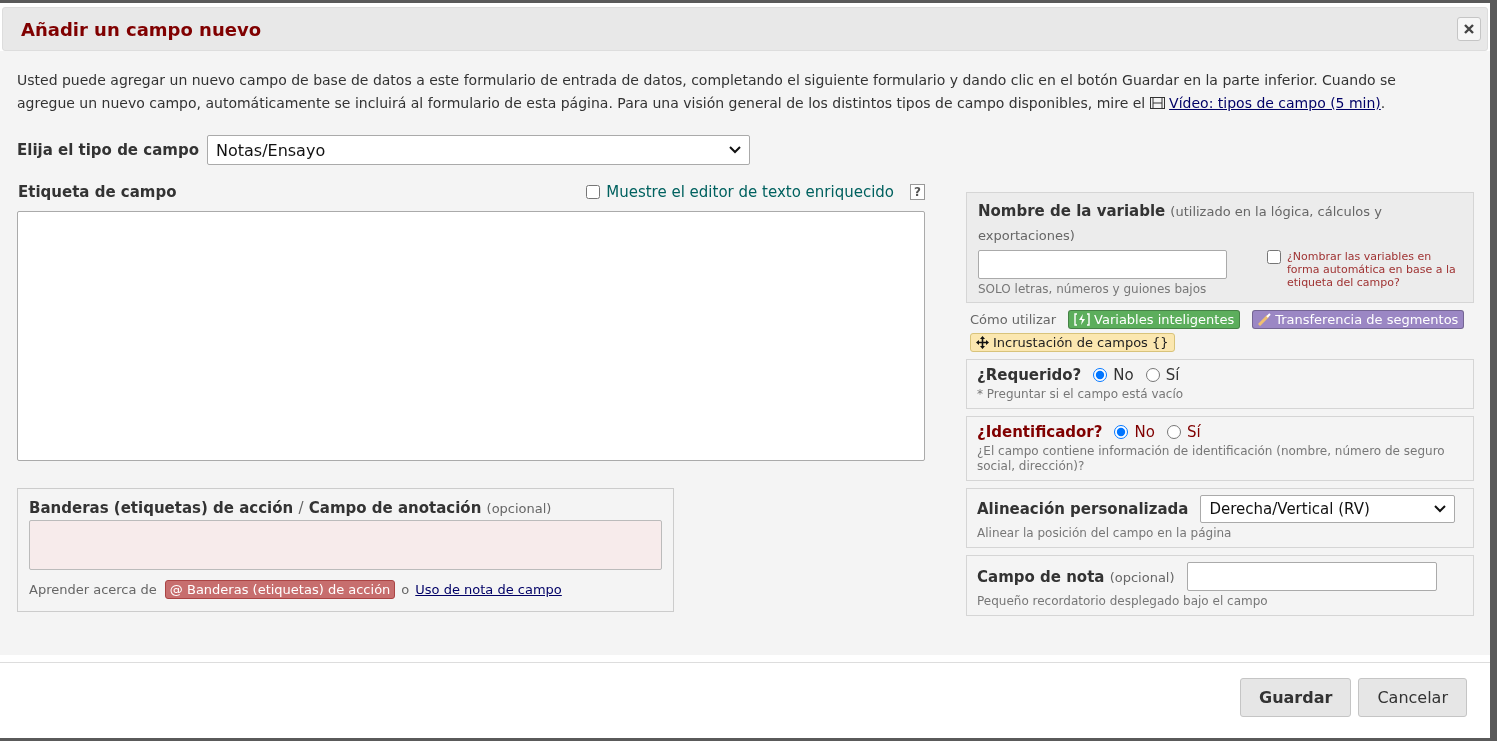 This screenshot has height=741, width=1497. I want to click on field-type-label: Elija el tipo de campo, so click(108, 150).